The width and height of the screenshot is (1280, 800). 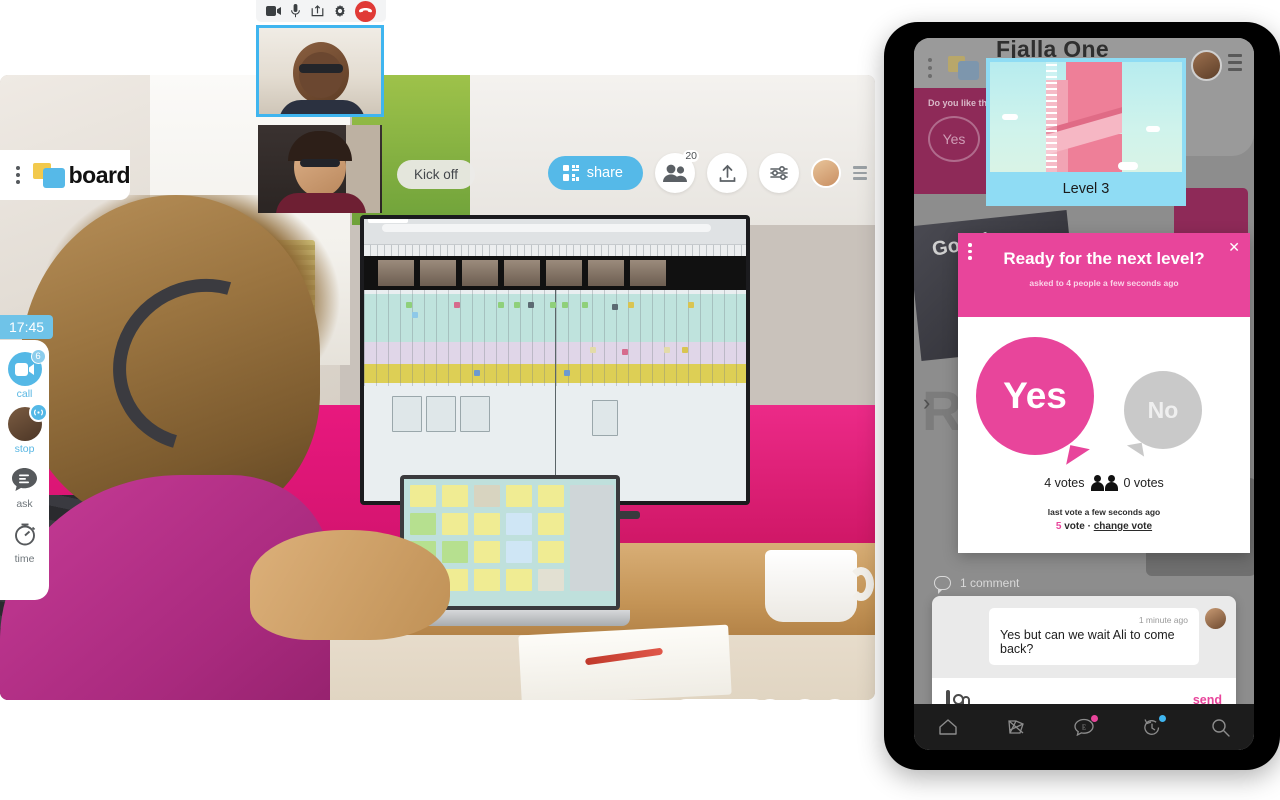 What do you see at coordinates (1094, 718) in the screenshot?
I see `messages-badge` at bounding box center [1094, 718].